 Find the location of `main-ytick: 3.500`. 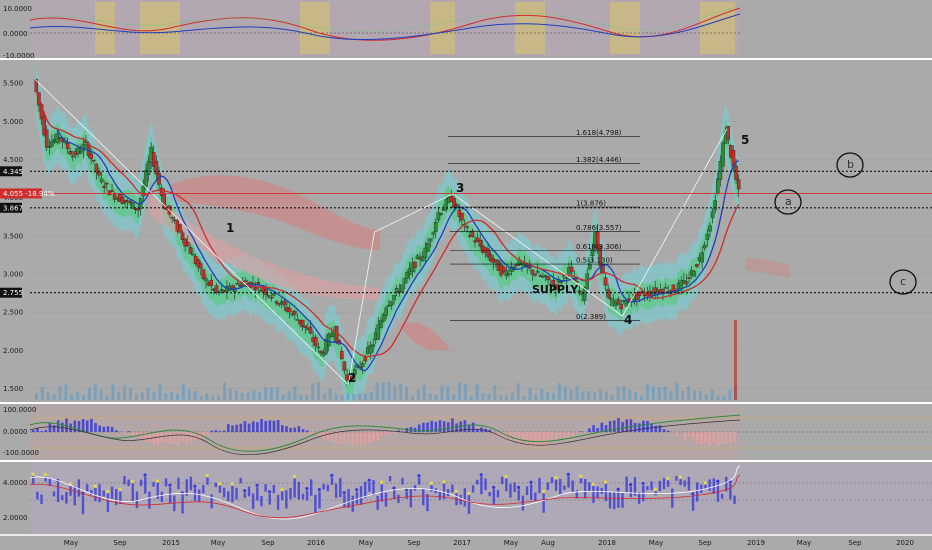

main-ytick: 3.500 is located at coordinates (13, 236).